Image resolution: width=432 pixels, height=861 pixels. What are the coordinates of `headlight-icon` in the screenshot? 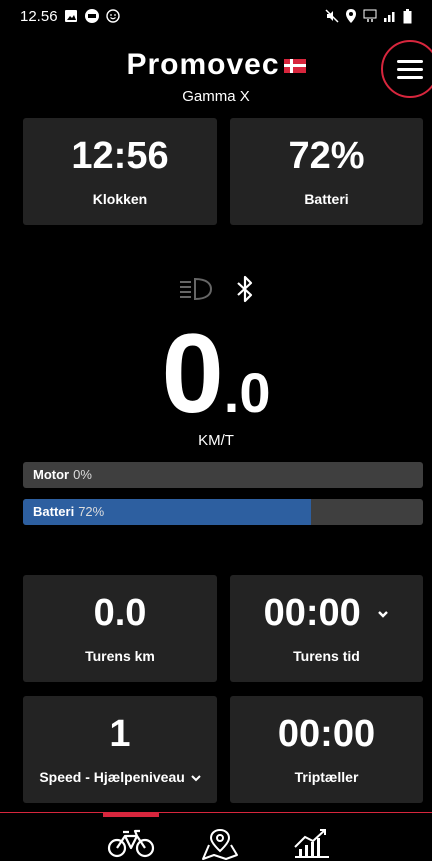 It's located at (195, 289).